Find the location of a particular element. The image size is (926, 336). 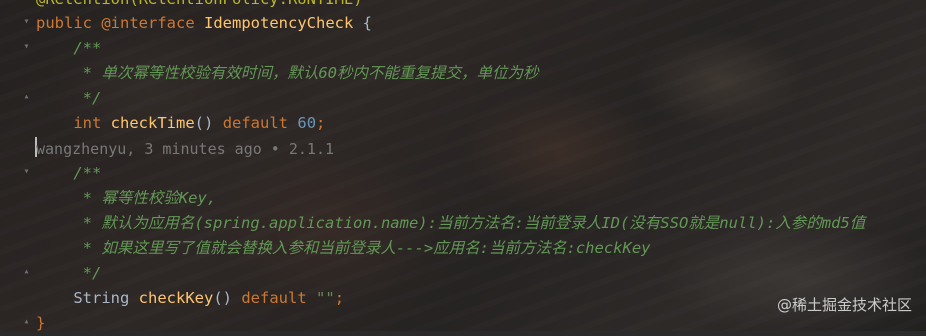

comment-text: * 幂等性校验Key, is located at coordinates (149, 198).